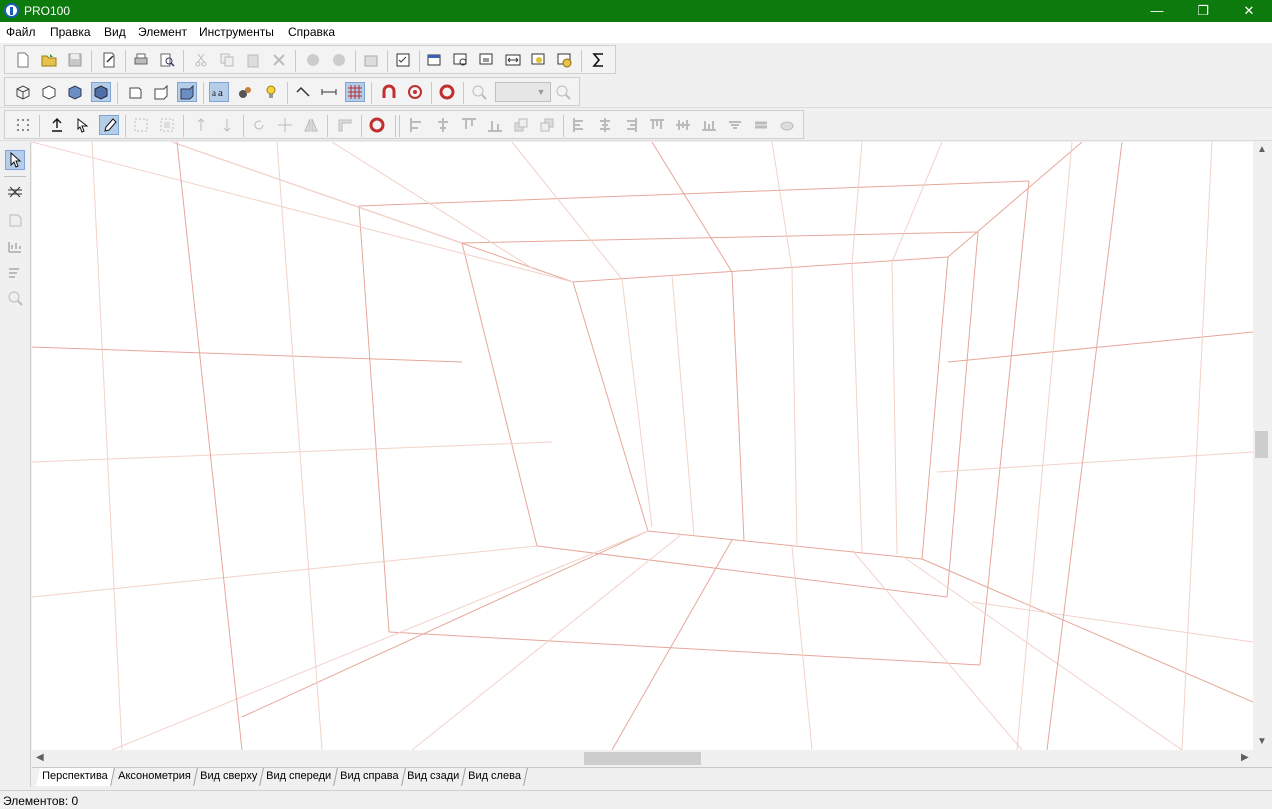 Image resolution: width=1272 pixels, height=809 pixels. Describe the element at coordinates (141, 60) in the screenshot. I see `print-icon` at that location.